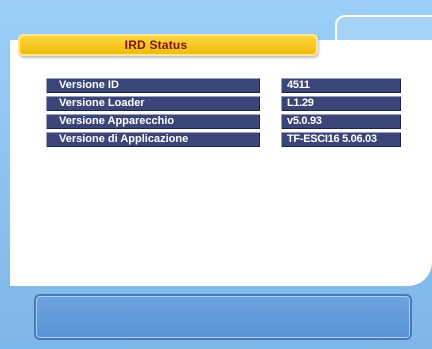 The height and width of the screenshot is (349, 432). I want to click on info-value: L1.29, so click(341, 103).